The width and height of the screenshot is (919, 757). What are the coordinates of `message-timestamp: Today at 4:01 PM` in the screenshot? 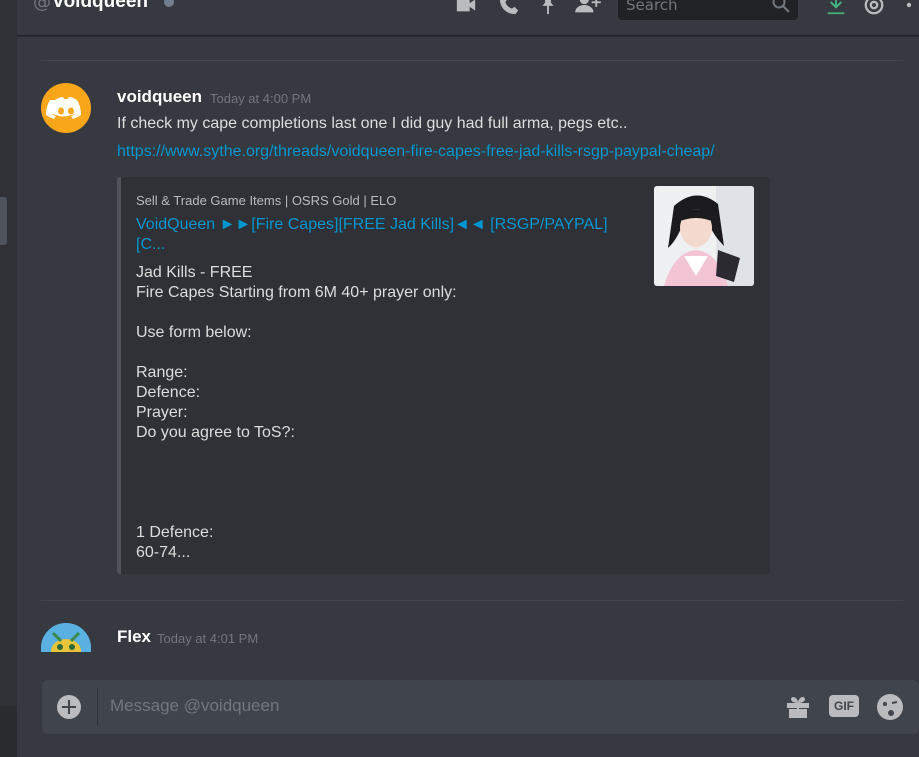 It's located at (208, 638).